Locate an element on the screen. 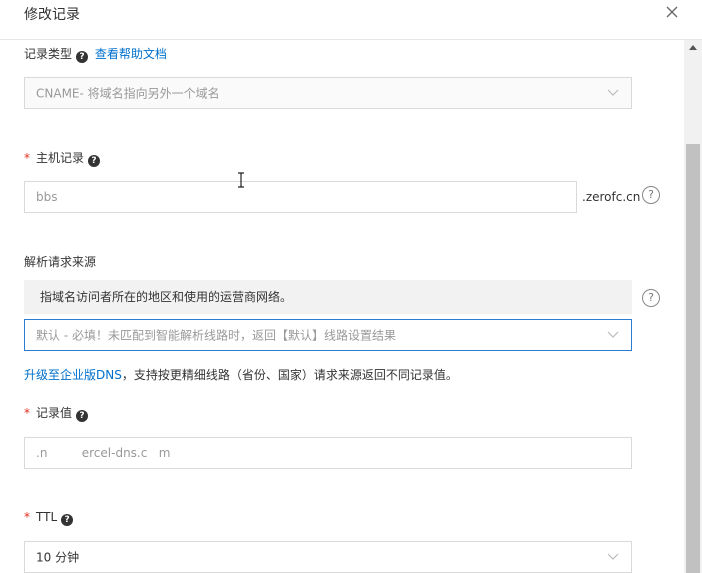 The image size is (702, 573). ttl-value: 10 分钟 is located at coordinates (58, 557).